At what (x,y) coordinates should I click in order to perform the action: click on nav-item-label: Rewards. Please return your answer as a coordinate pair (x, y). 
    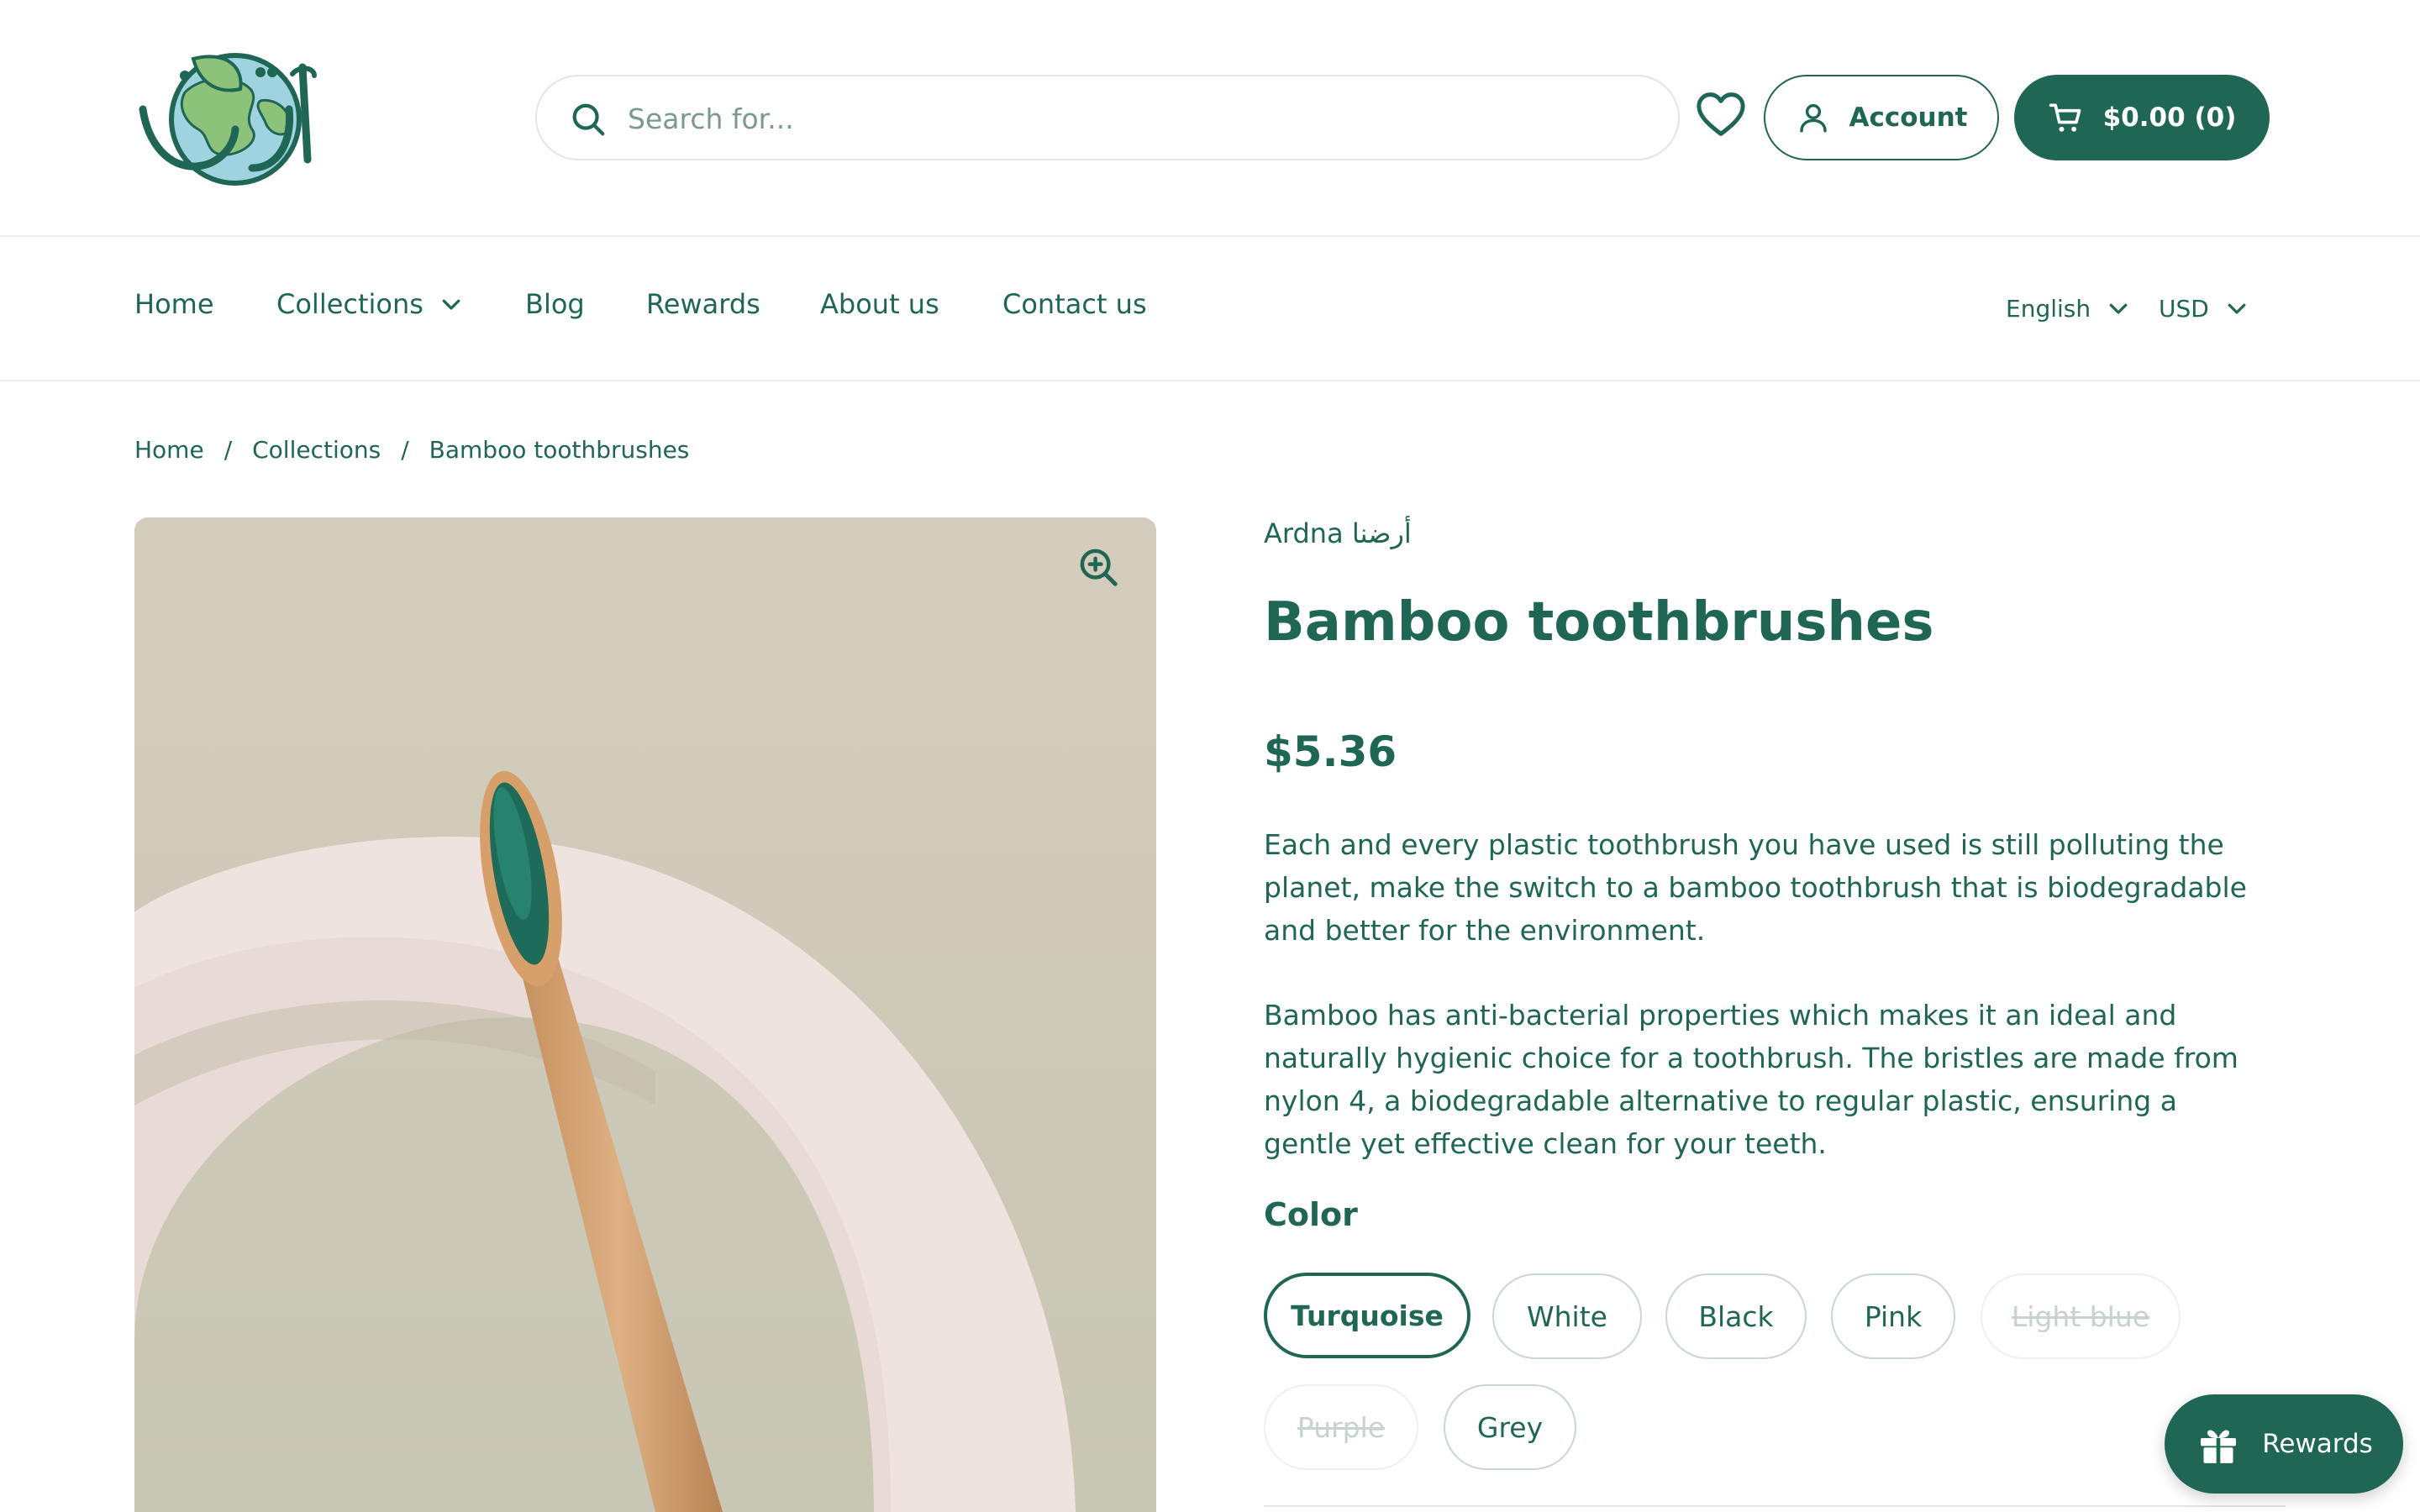
    Looking at the image, I should click on (703, 304).